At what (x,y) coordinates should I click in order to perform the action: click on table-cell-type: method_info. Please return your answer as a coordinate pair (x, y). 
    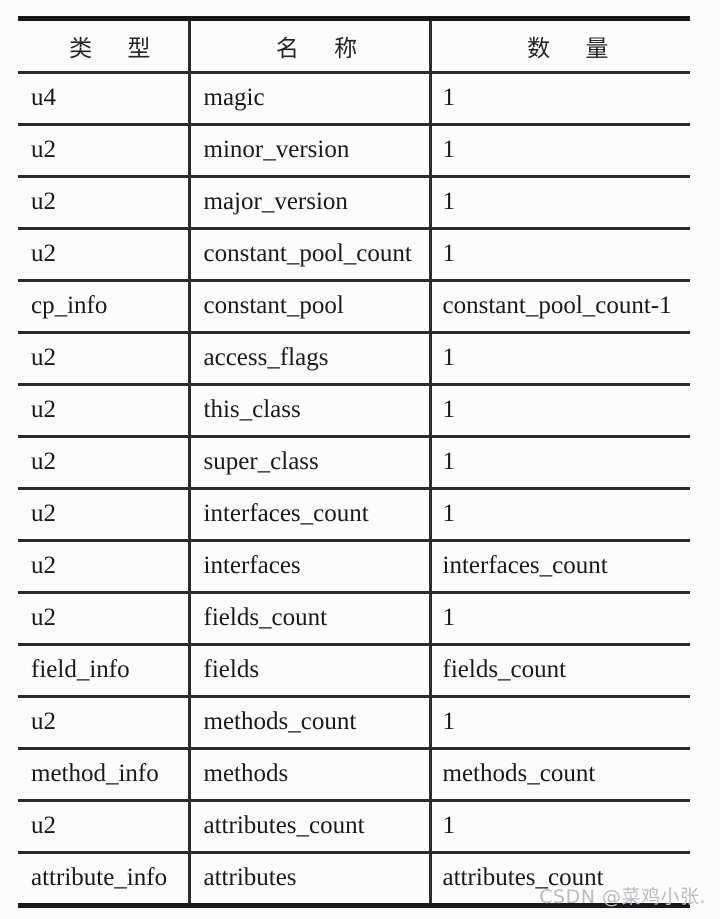
    Looking at the image, I should click on (104, 775).